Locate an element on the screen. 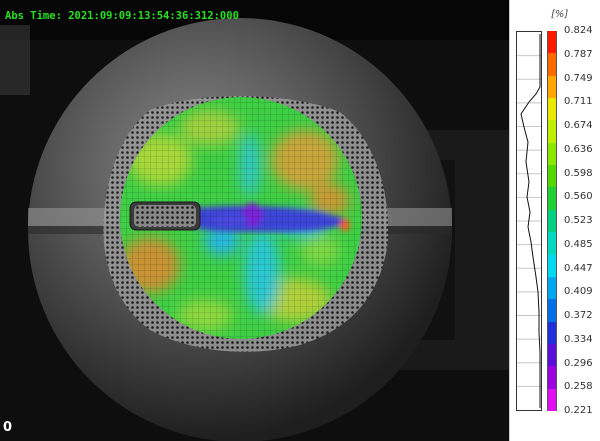  legend-tick-label: 0.636 is located at coordinates (578, 149).